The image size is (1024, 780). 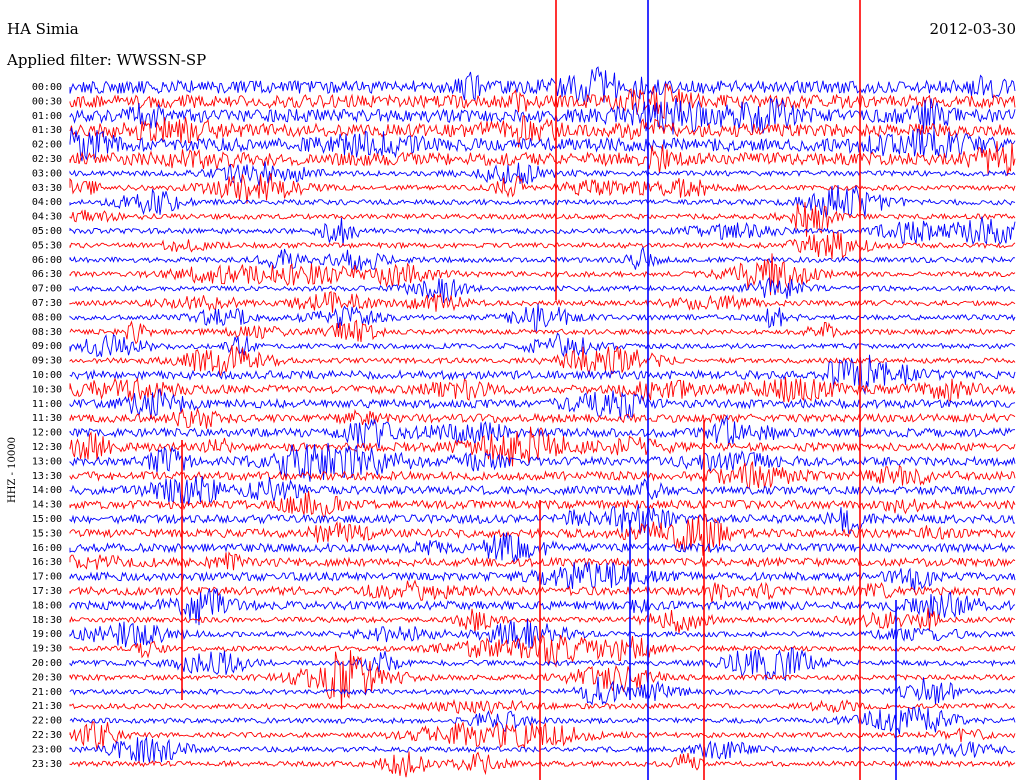 I want to click on time-label: 01:00, so click(x=47, y=116).